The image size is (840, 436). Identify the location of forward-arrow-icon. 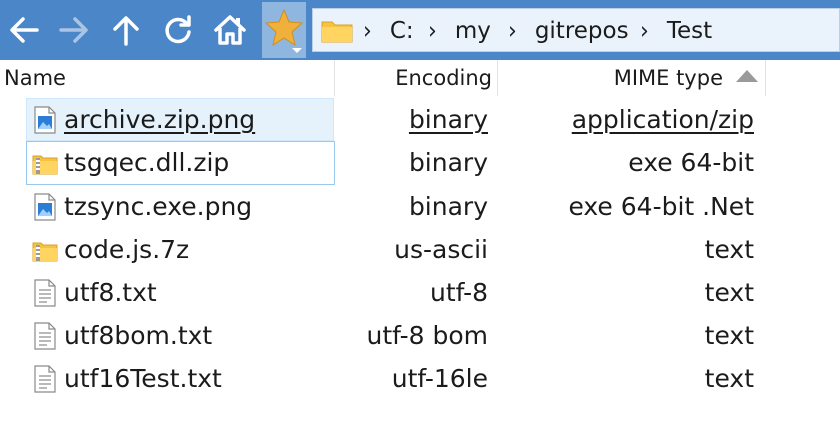
(73, 30).